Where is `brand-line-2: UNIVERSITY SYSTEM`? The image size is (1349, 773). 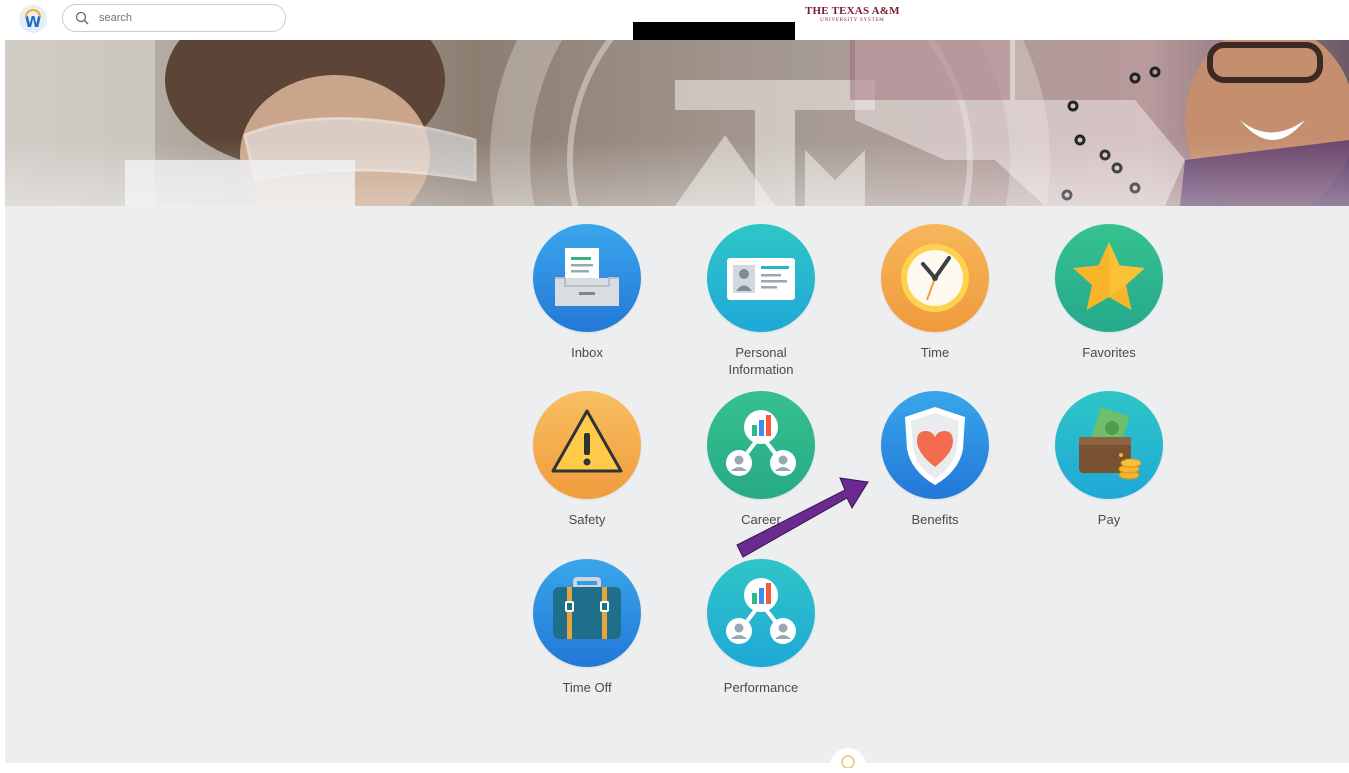 brand-line-2: UNIVERSITY SYSTEM is located at coordinates (852, 20).